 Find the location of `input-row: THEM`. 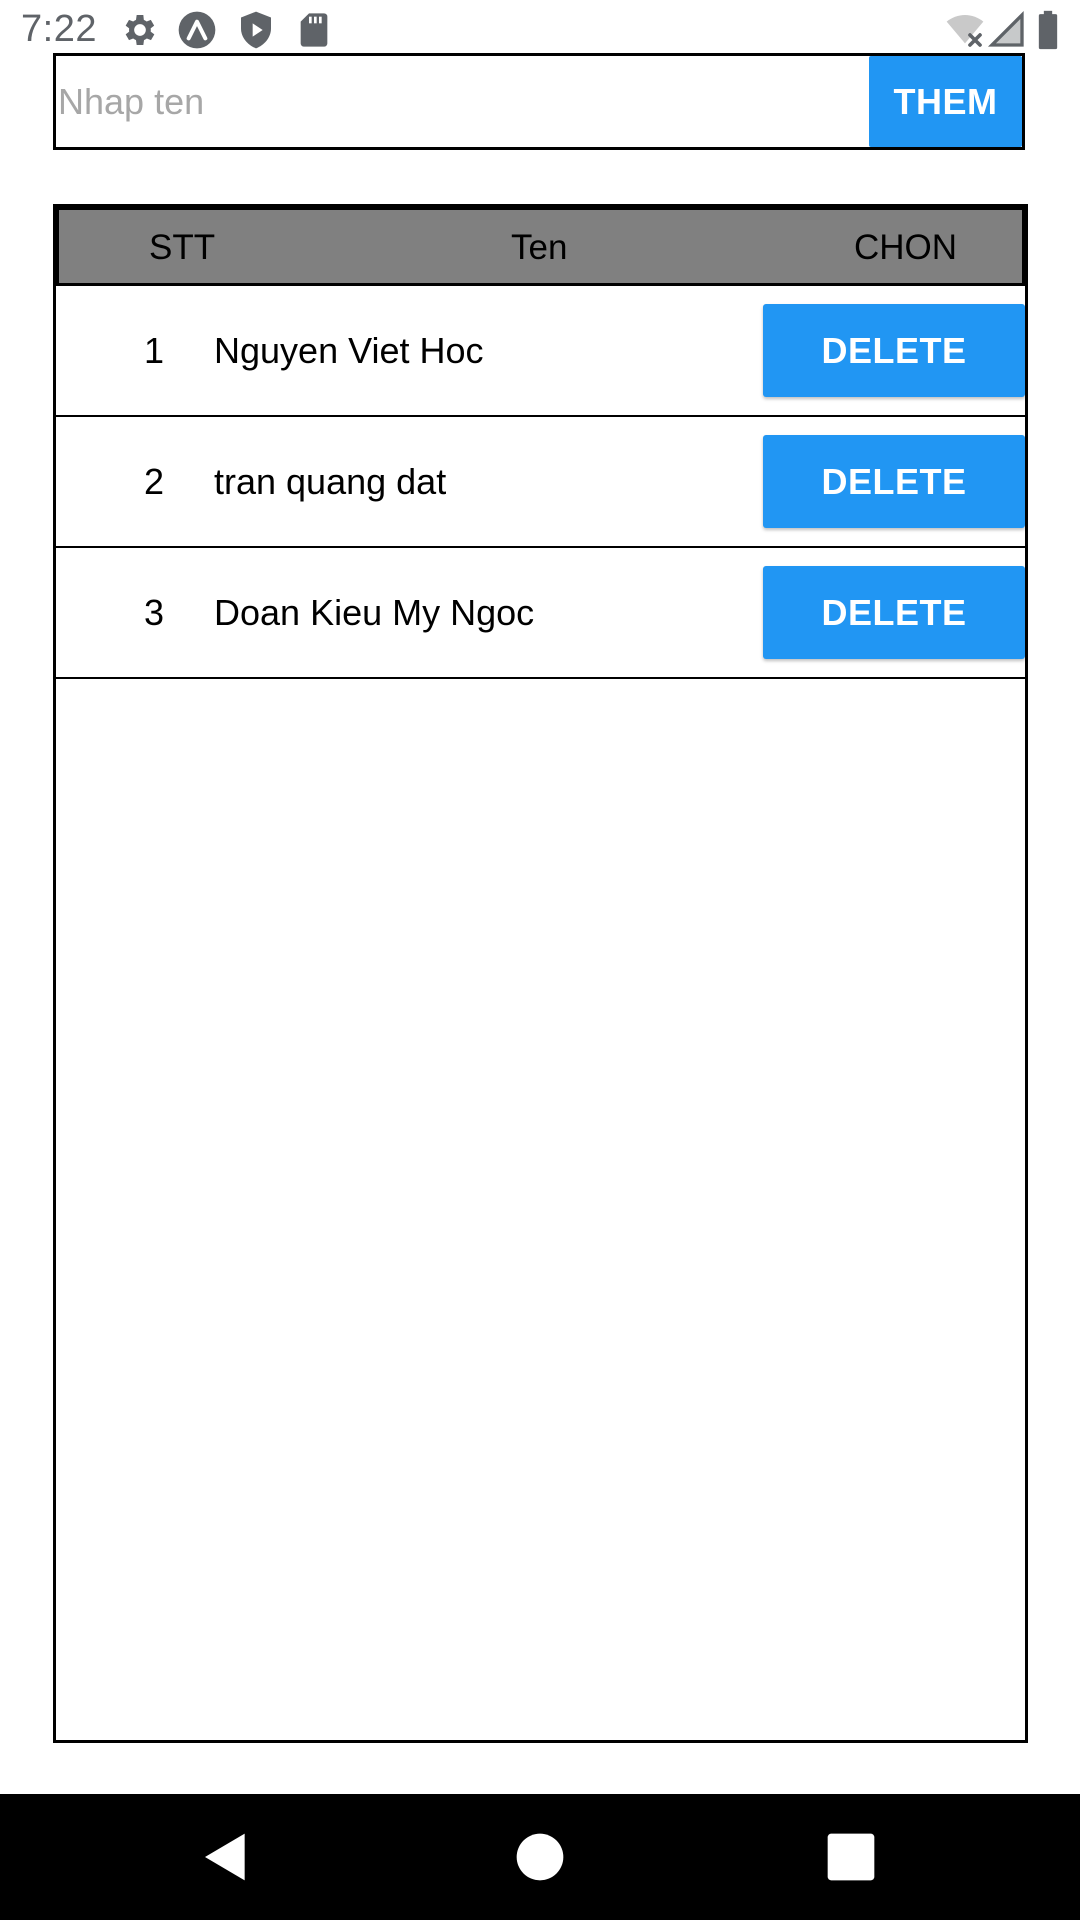

input-row: THEM is located at coordinates (539, 101).